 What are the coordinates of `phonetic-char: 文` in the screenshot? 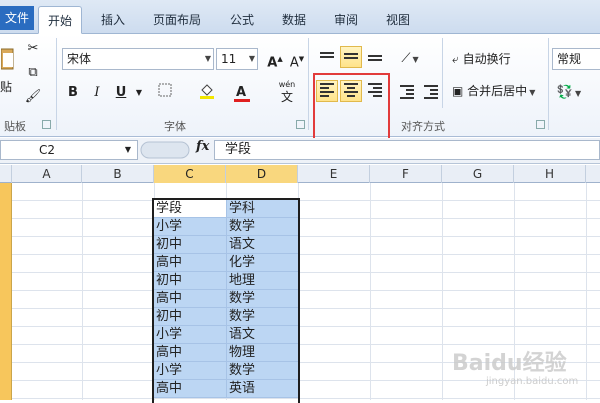 It's located at (286, 97).